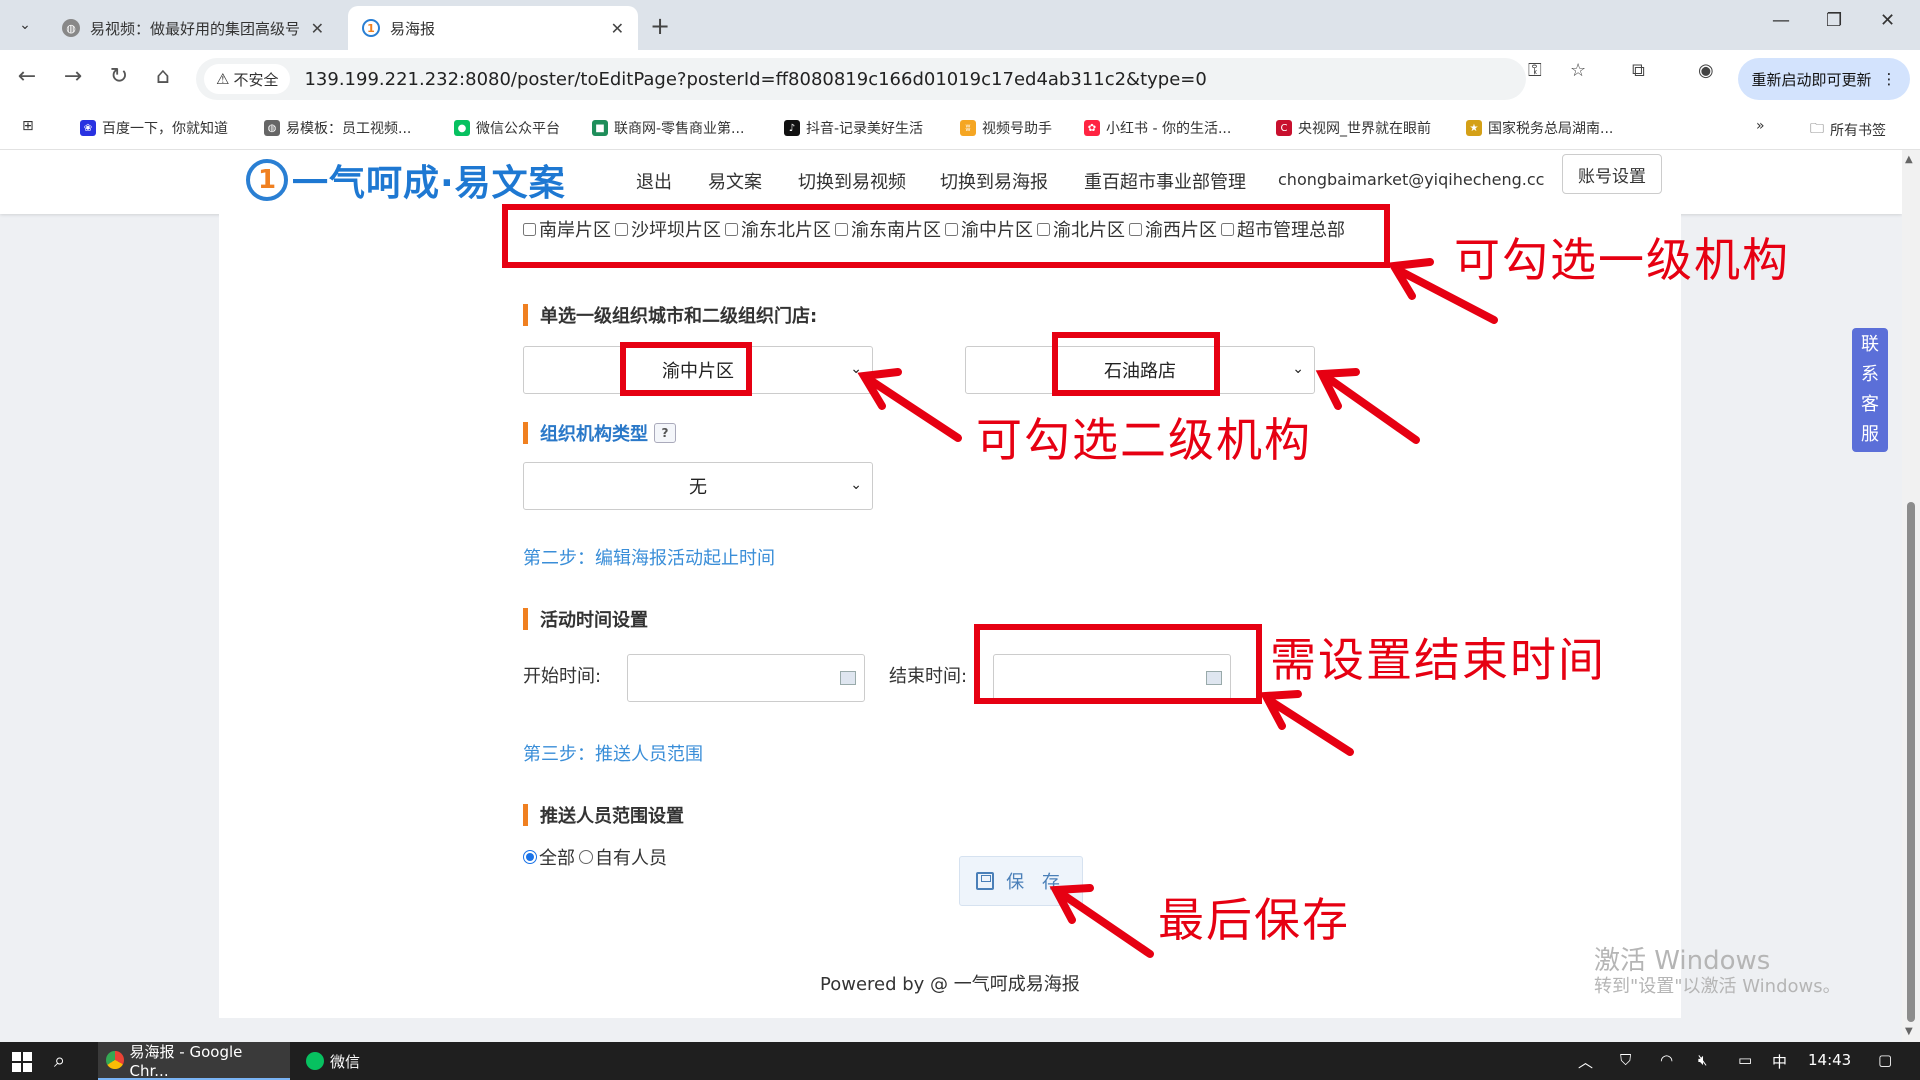  Describe the element at coordinates (1885, 1060) in the screenshot. I see `notification-icon: ▢` at that location.